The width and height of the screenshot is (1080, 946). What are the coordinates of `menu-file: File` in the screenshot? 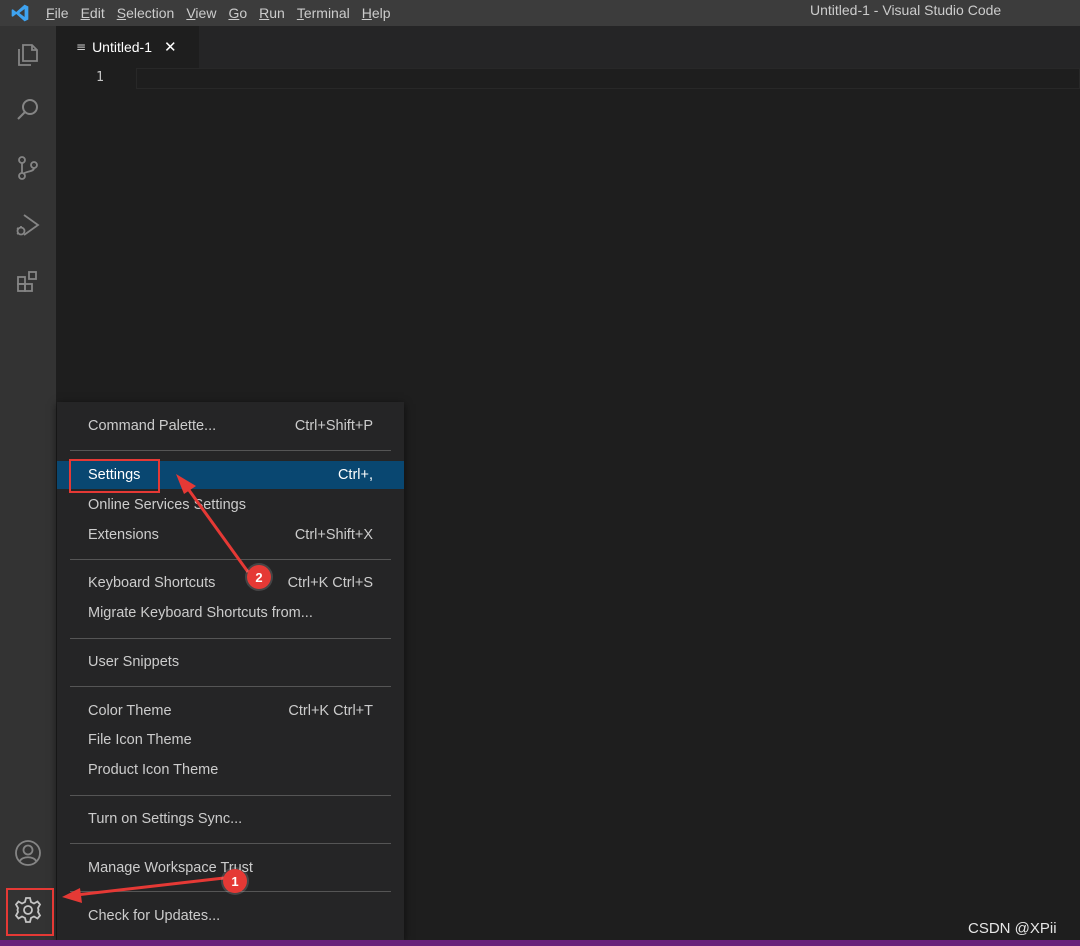 It's located at (57, 13).